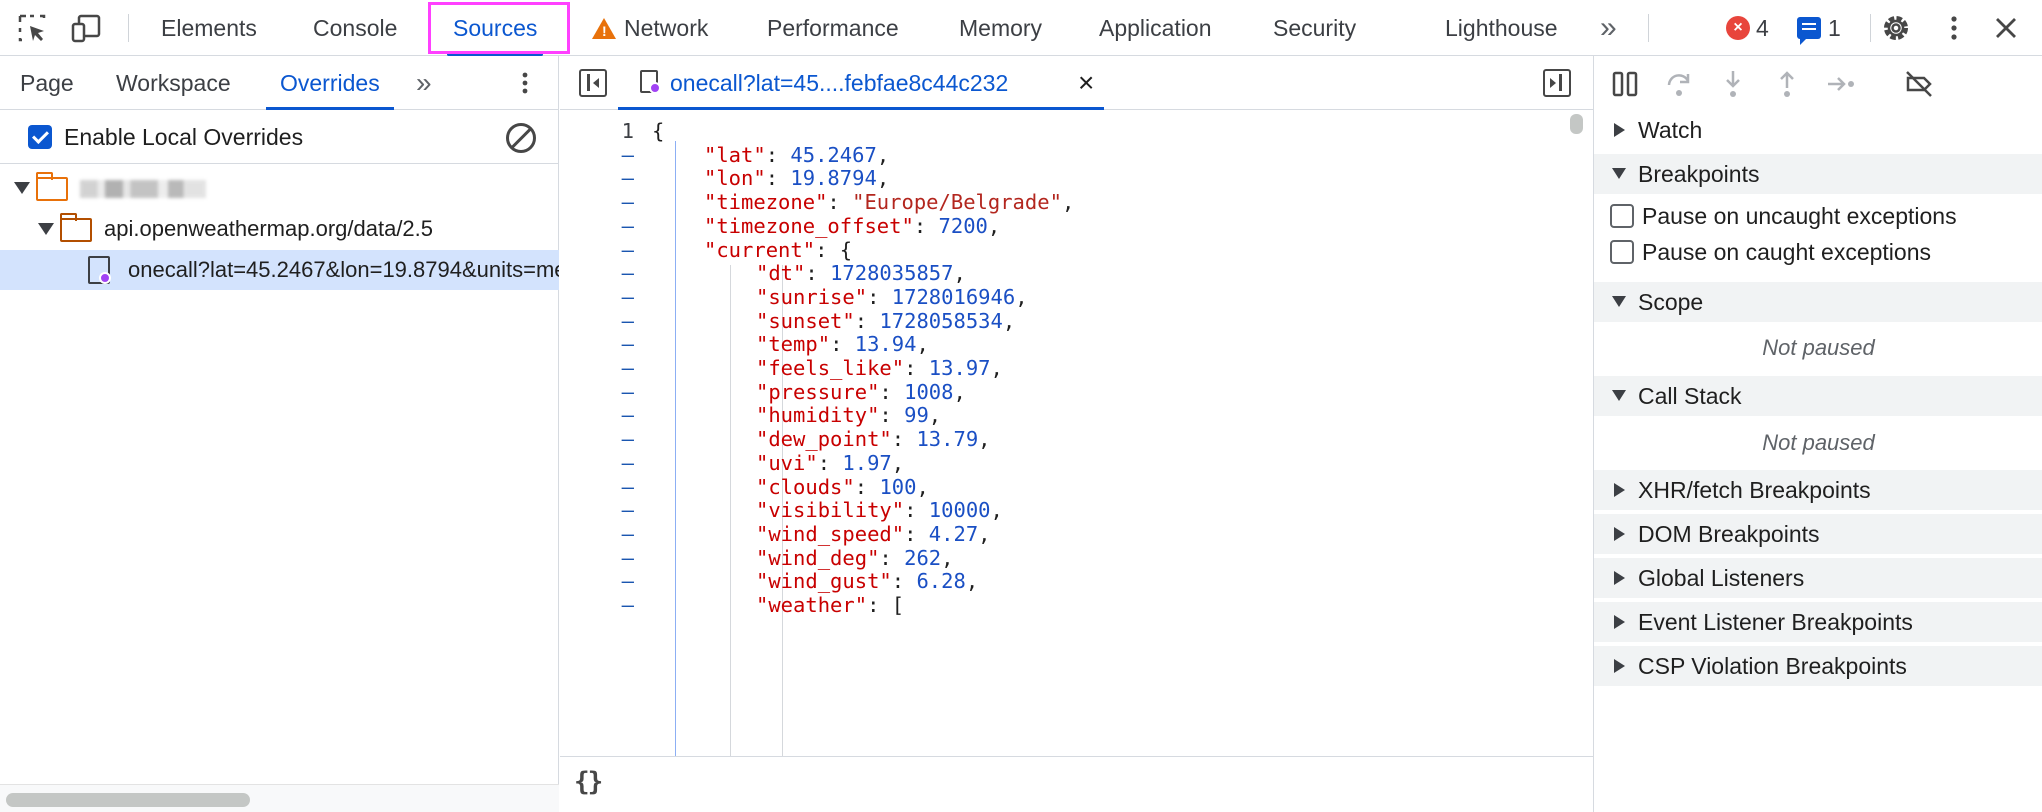 Image resolution: width=2042 pixels, height=812 pixels. What do you see at coordinates (1896, 28) in the screenshot?
I see `settings-gear-icon` at bounding box center [1896, 28].